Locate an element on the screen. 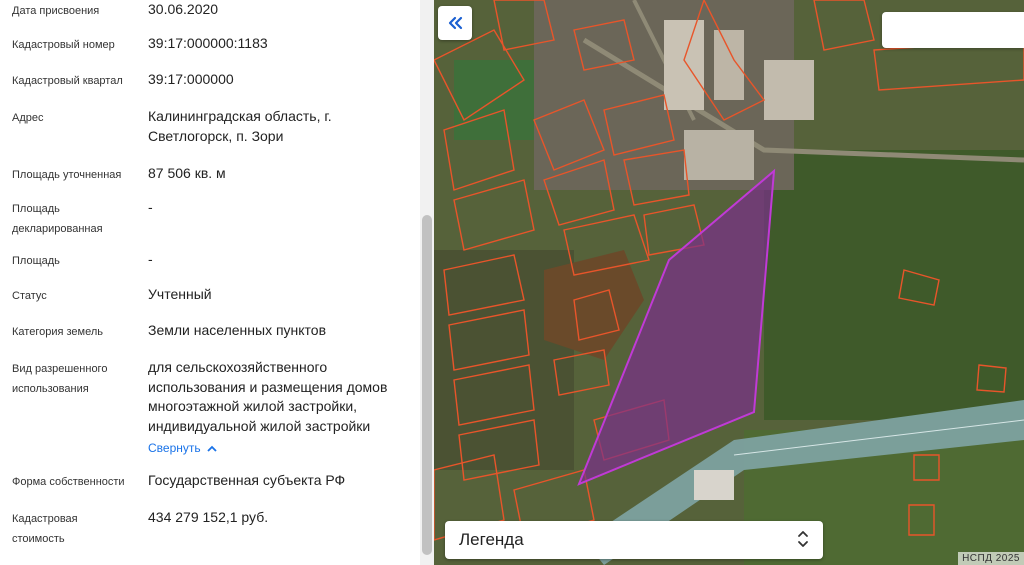 The width and height of the screenshot is (1024, 565). field-value-area-declared: - is located at coordinates (150, 207).